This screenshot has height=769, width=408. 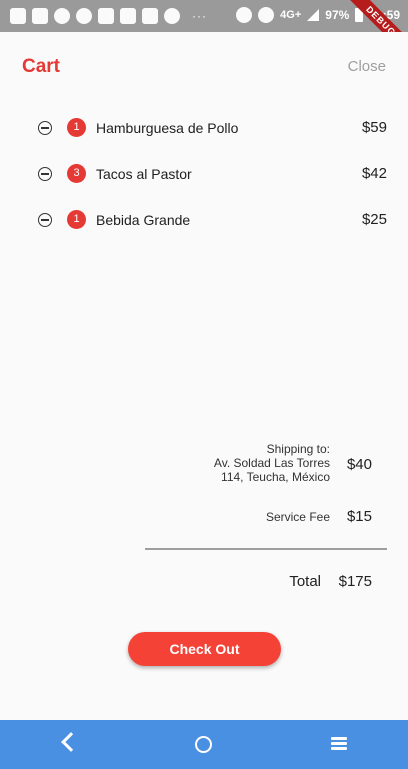 I want to click on whatsapp-icon, so click(x=84, y=16).